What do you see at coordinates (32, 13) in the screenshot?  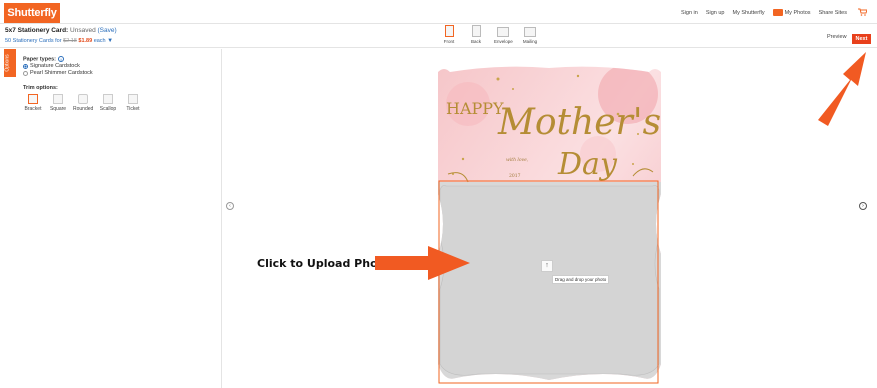 I see `shutterfly-logo: Shutterfly` at bounding box center [32, 13].